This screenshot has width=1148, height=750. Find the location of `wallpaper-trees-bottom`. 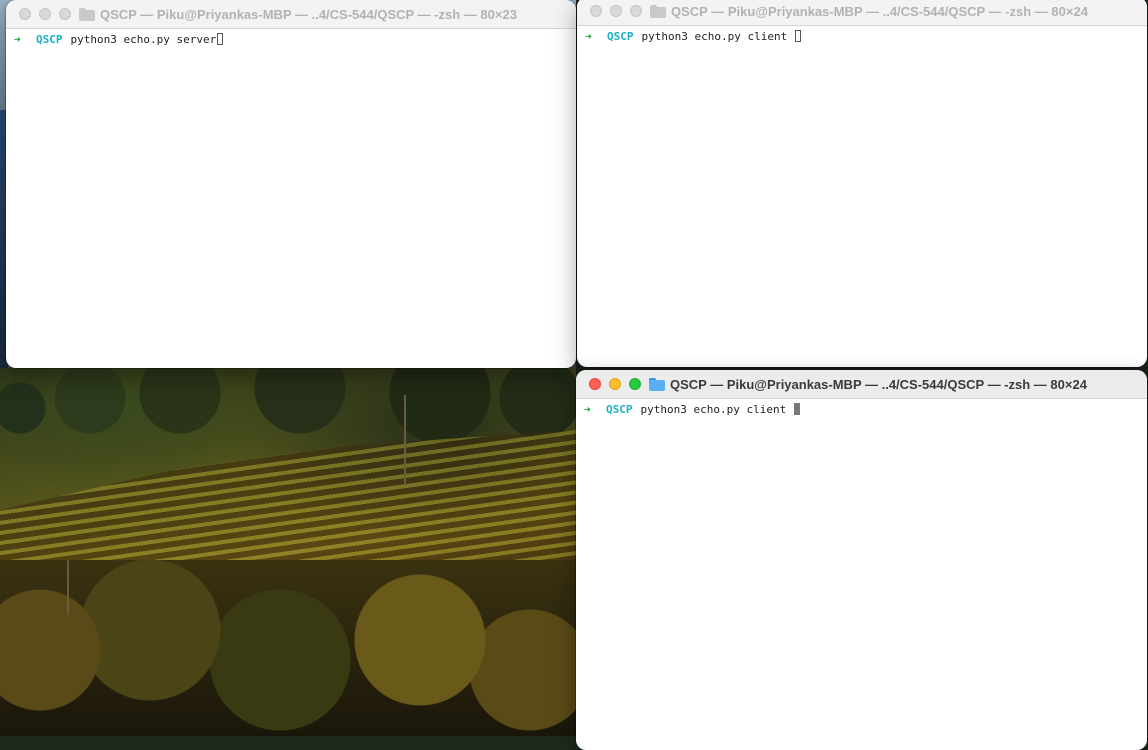

wallpaper-trees-bottom is located at coordinates (288, 648).